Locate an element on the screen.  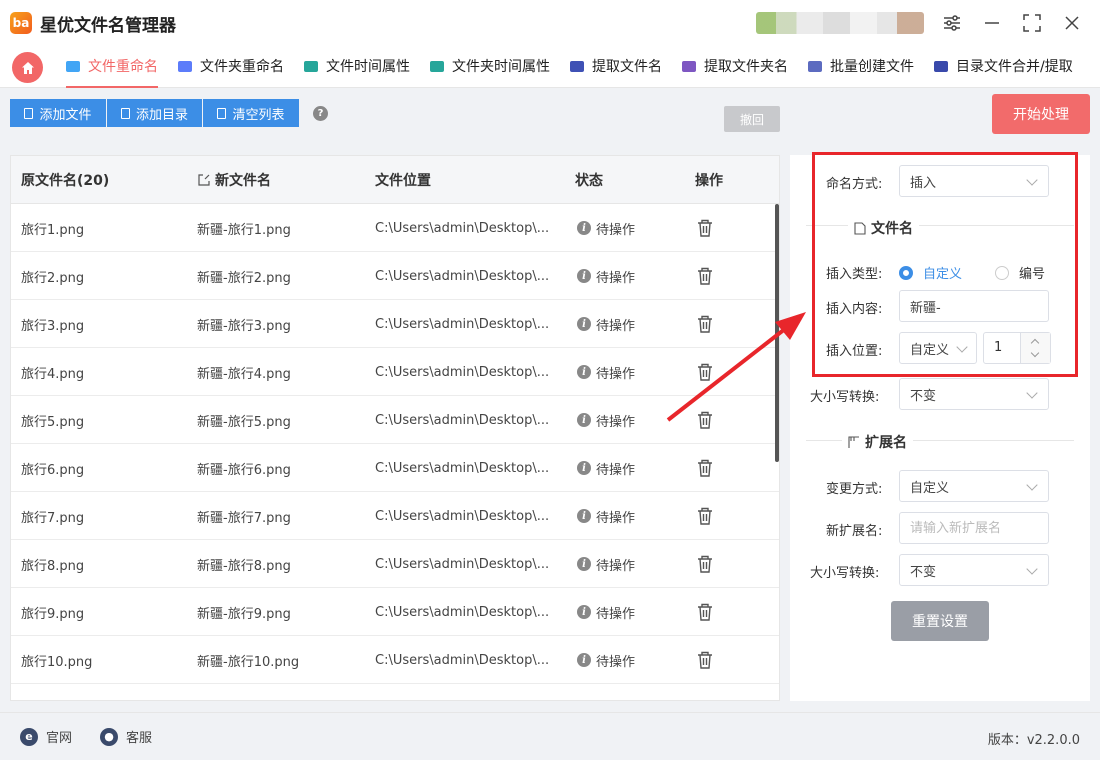
cell-new-name: 新疆-旅行7.png is located at coordinates (244, 518).